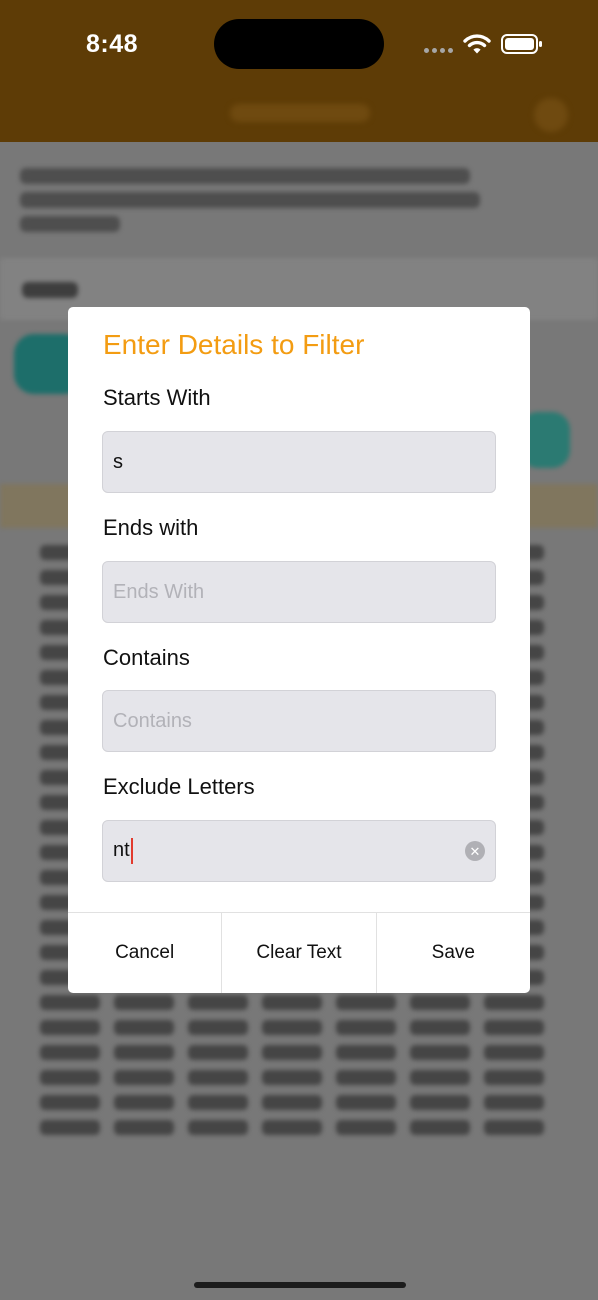 This screenshot has width=598, height=1300. What do you see at coordinates (477, 44) in the screenshot?
I see `wifi-icon` at bounding box center [477, 44].